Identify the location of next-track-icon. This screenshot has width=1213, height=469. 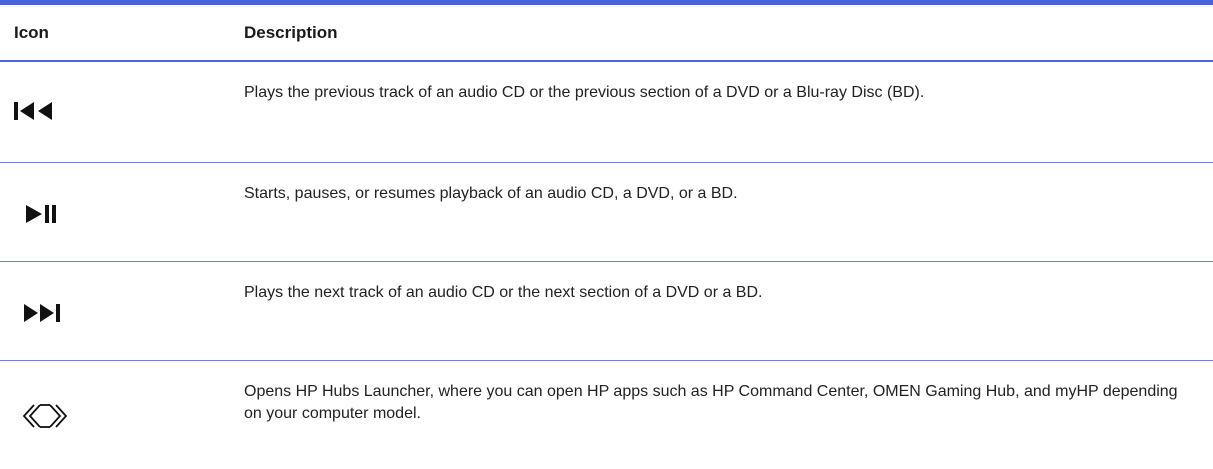
(42, 313).